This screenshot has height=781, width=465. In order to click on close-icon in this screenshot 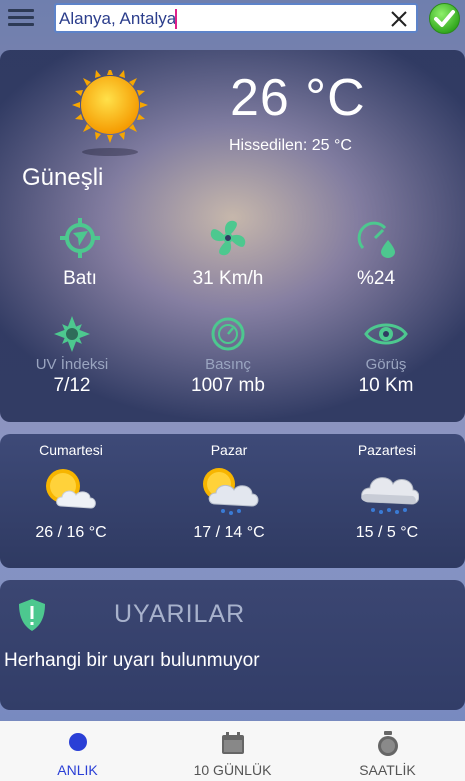, I will do `click(399, 19)`.